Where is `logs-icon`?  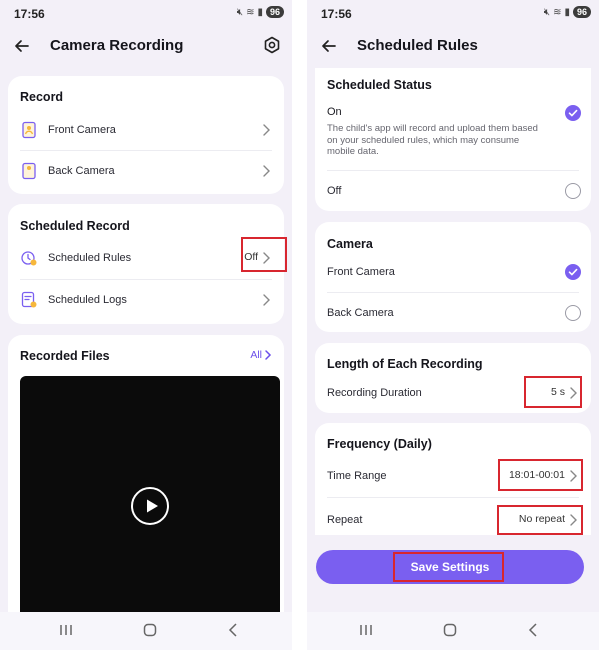
logs-icon is located at coordinates (29, 299).